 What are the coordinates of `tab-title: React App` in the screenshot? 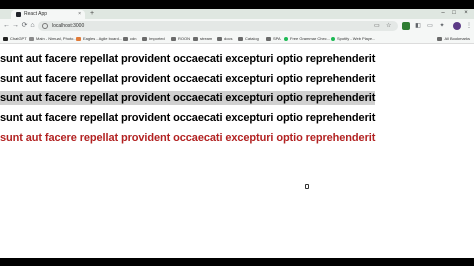 It's located at (36, 14).